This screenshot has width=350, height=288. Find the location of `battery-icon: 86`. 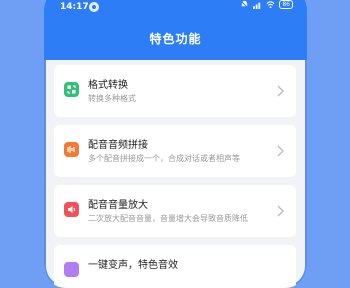

battery-icon: 86 is located at coordinates (286, 4).